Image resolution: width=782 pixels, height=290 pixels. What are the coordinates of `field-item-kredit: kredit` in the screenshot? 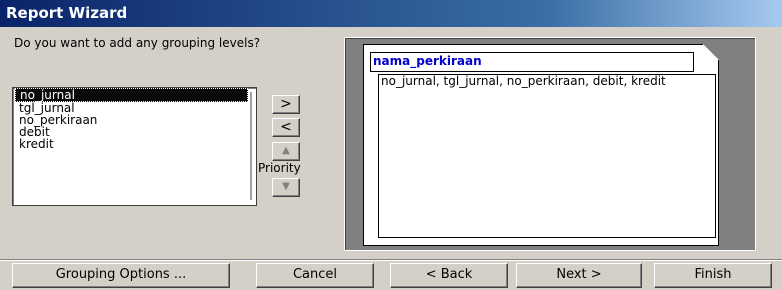 It's located at (131, 144).